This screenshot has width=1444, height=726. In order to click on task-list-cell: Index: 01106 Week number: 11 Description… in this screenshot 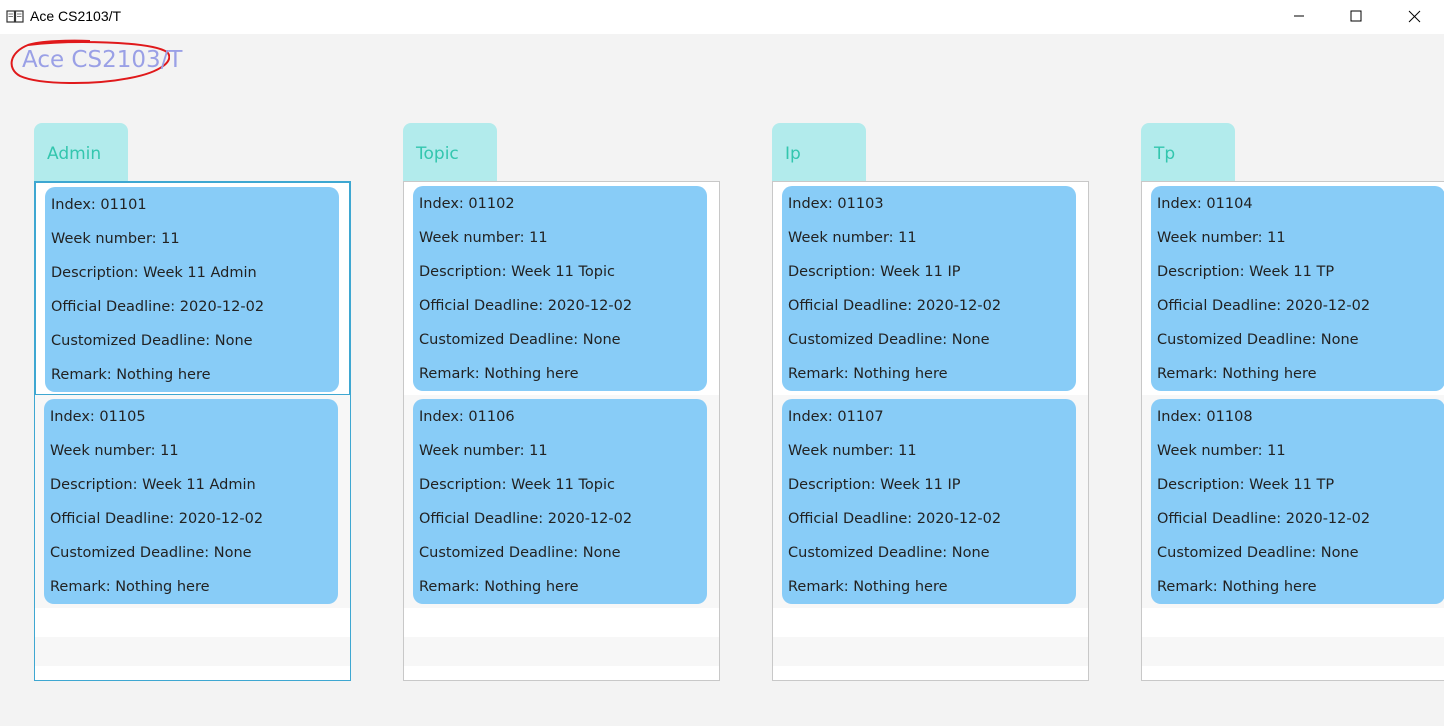, I will do `click(561, 501)`.